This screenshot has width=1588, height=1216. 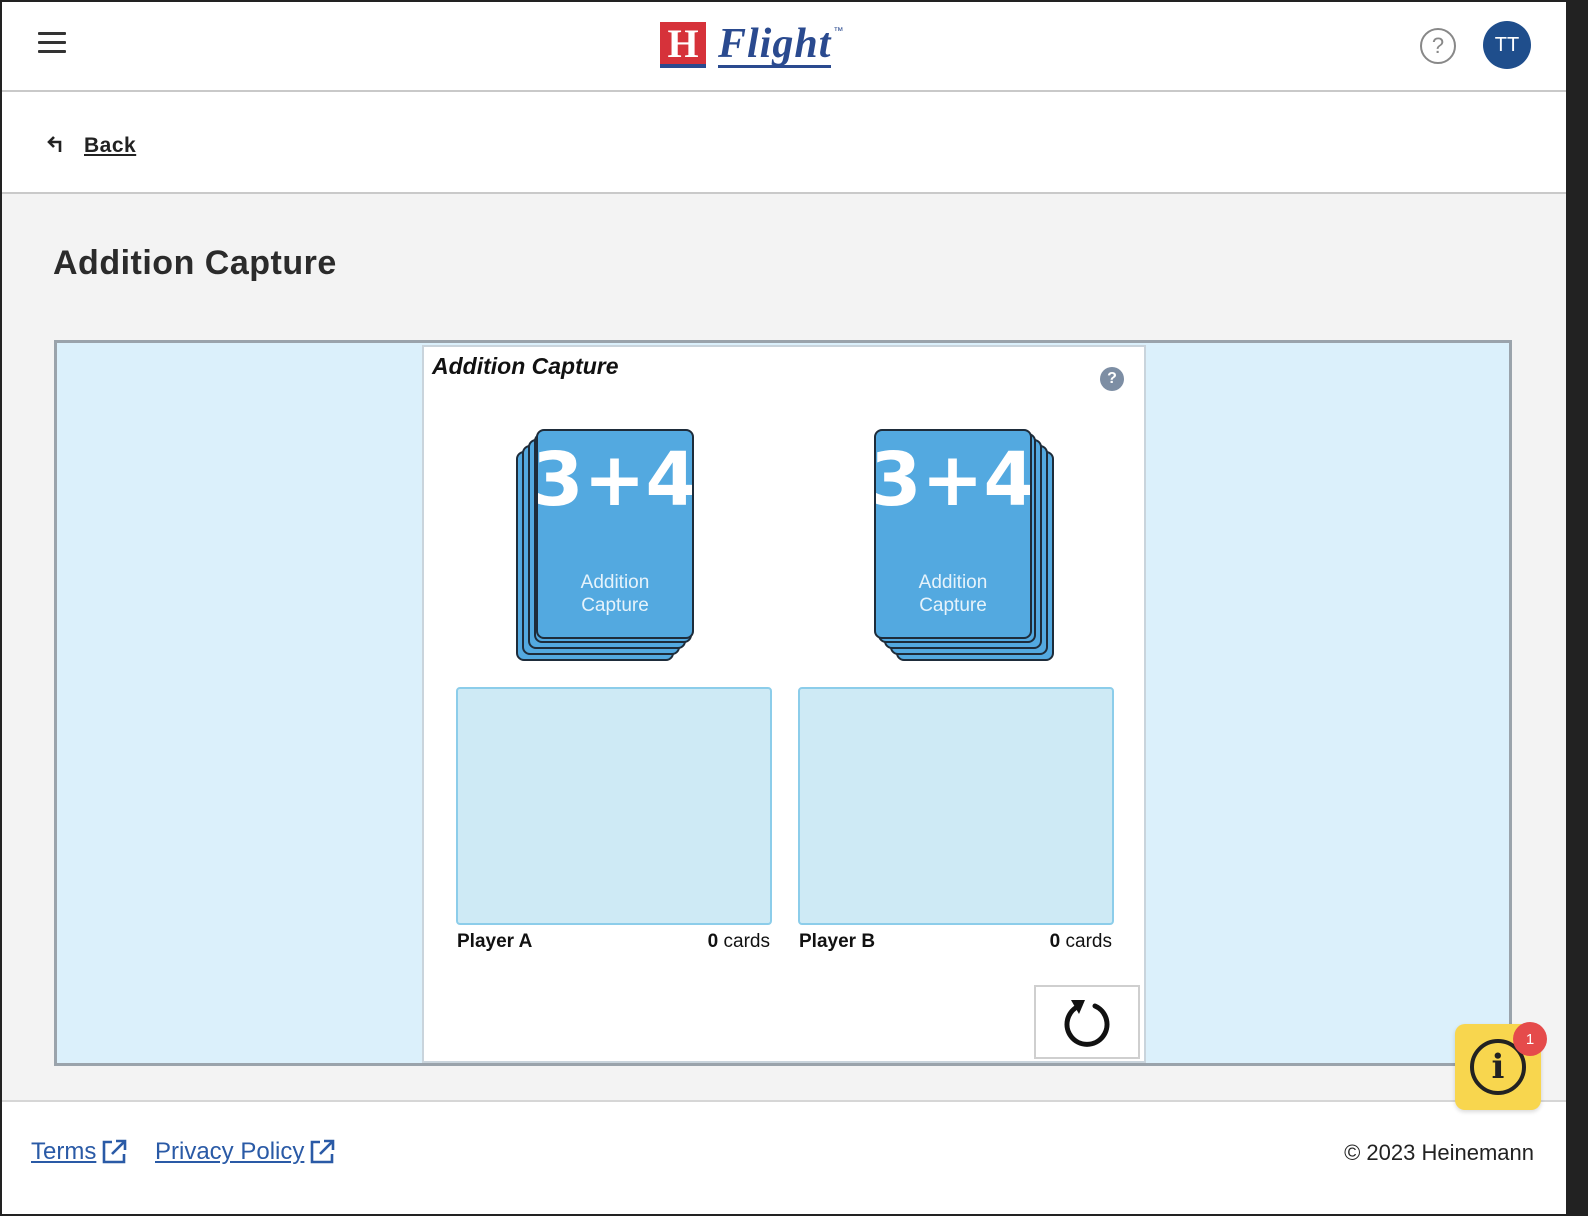 I want to click on back-bar: Back, so click(x=783, y=143).